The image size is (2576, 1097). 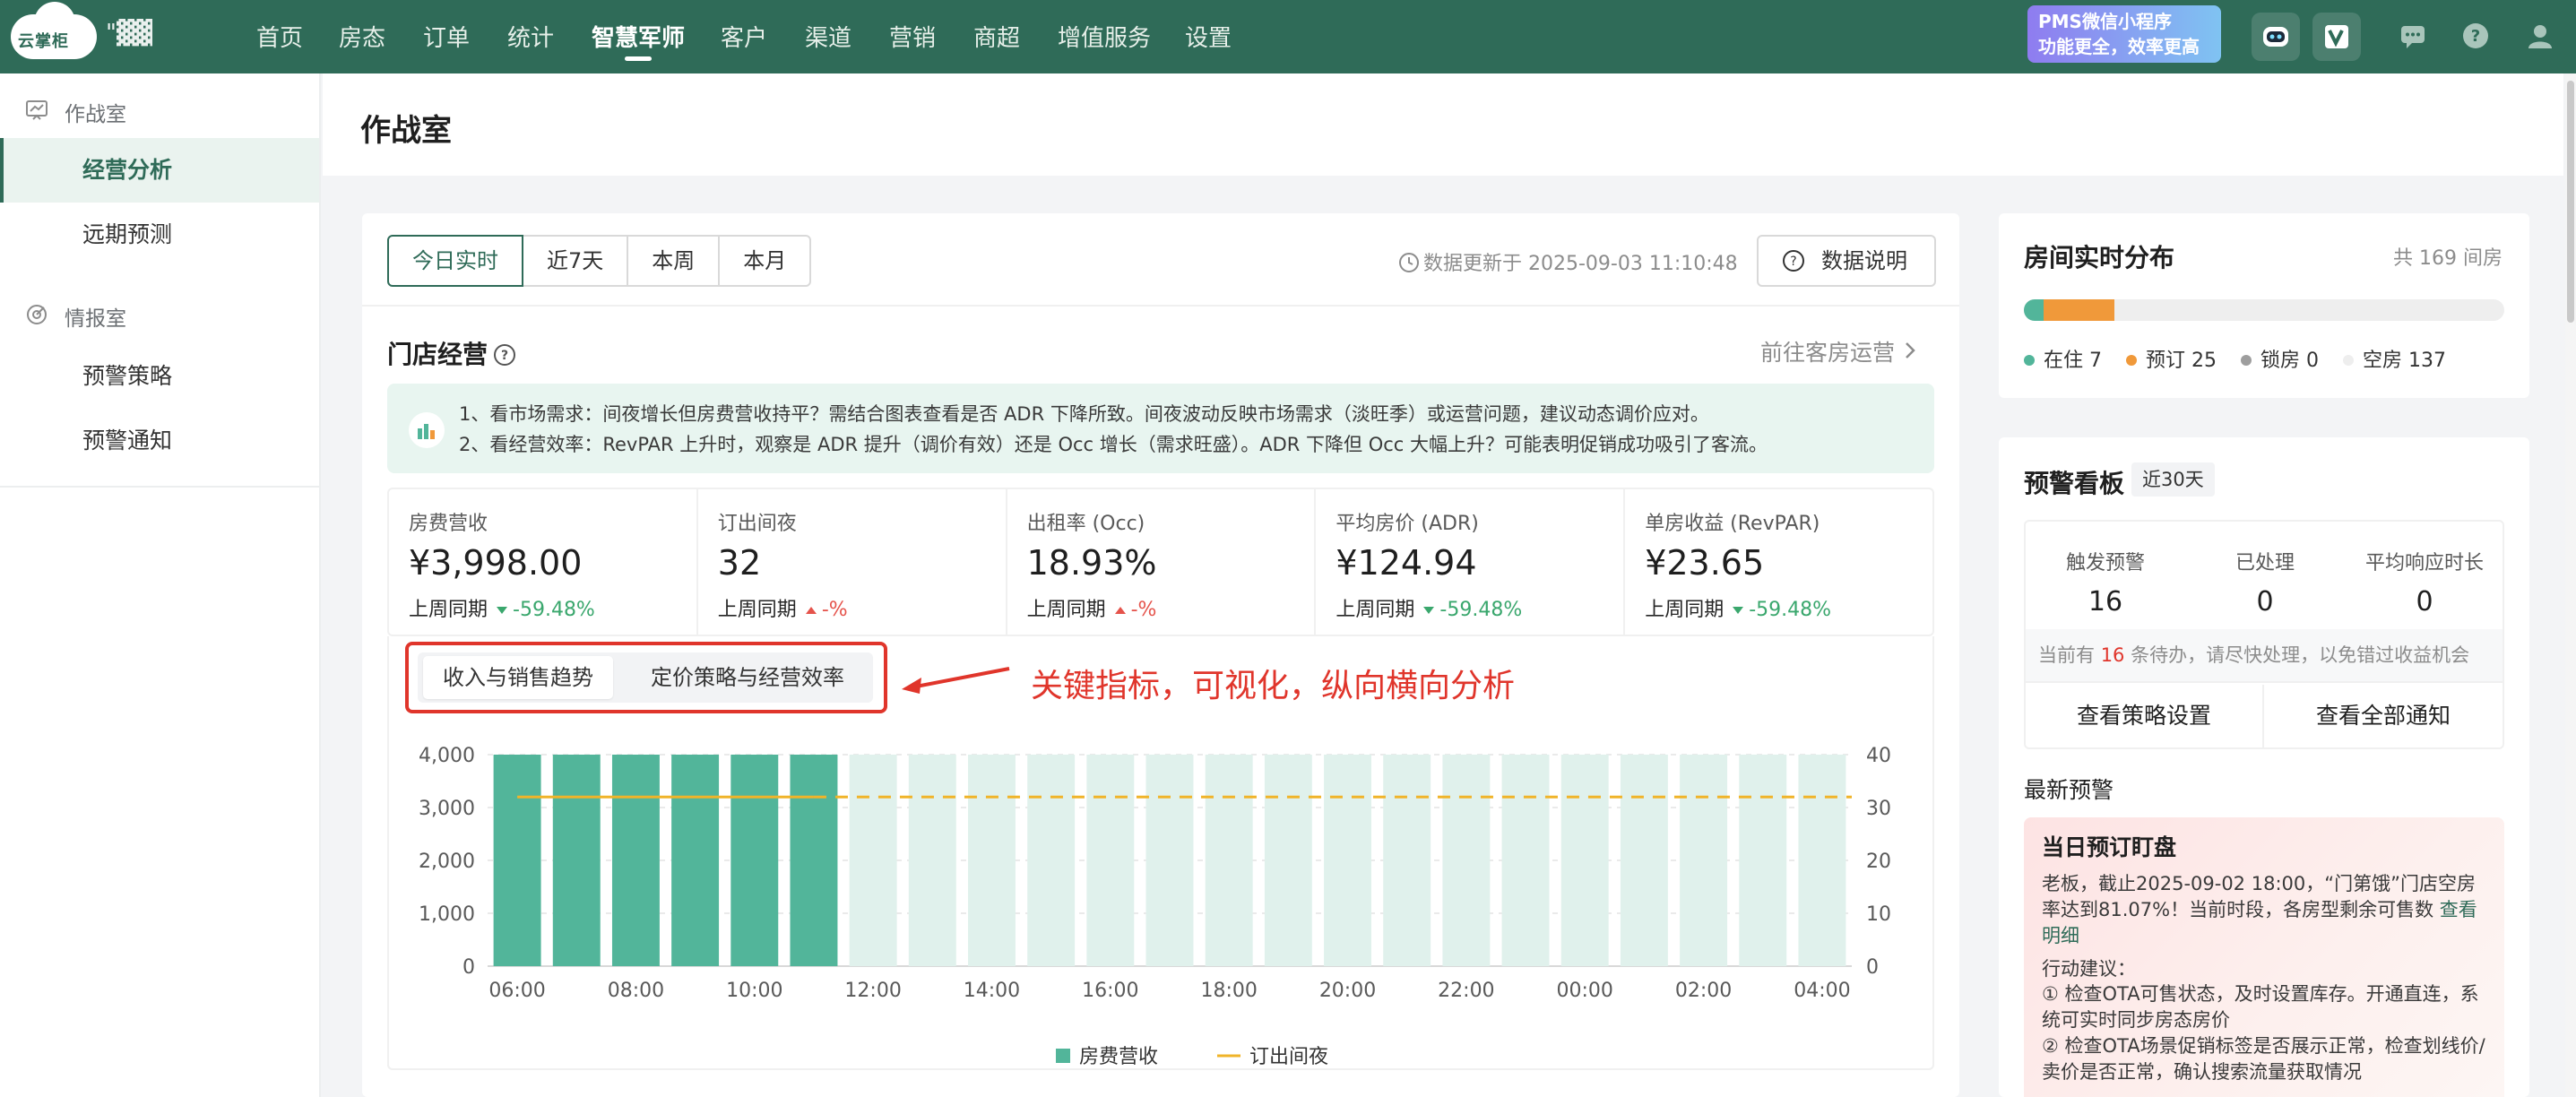 I want to click on data-explain-button: ? 数据说明, so click(x=1846, y=261).